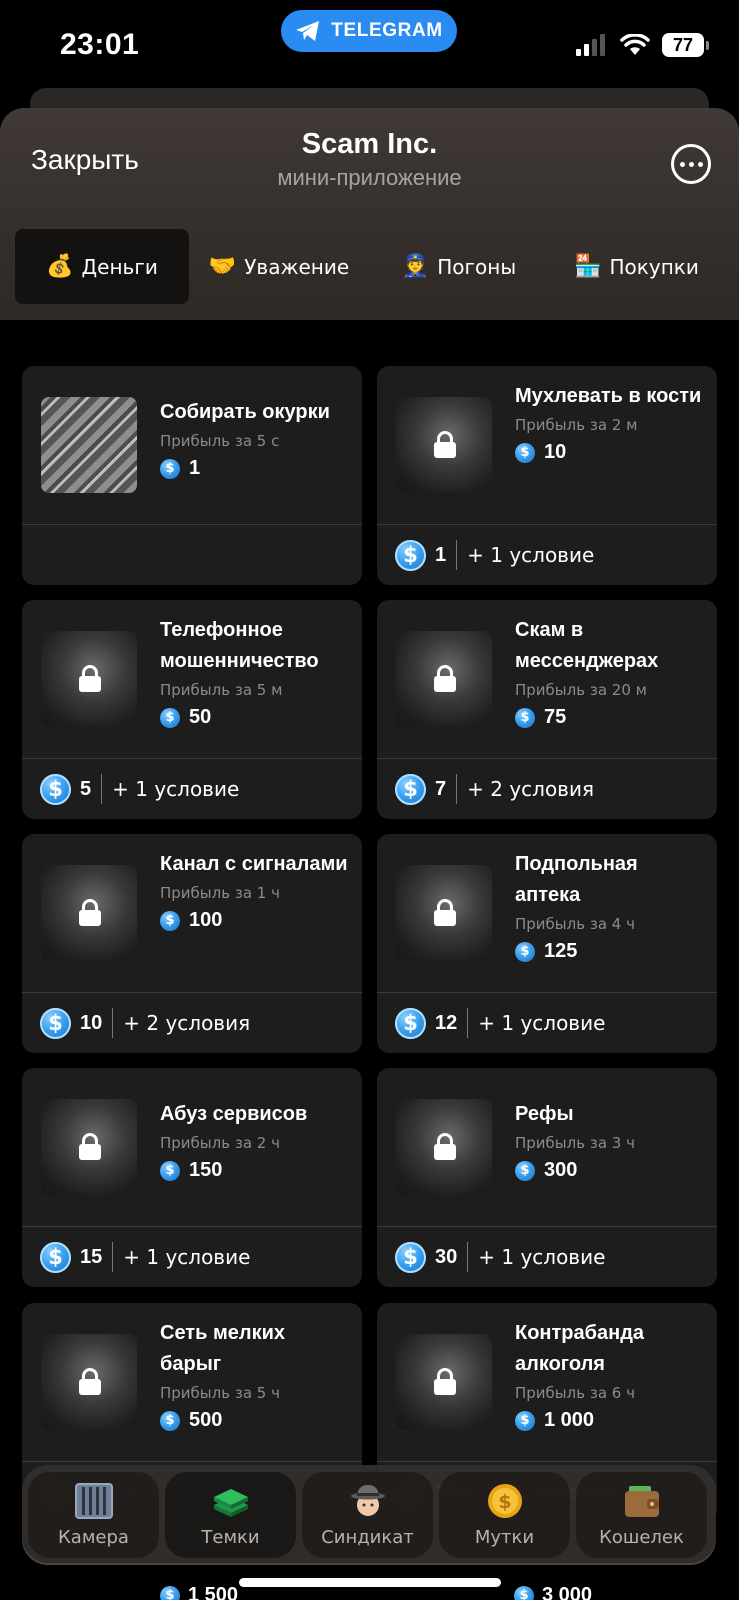 The height and width of the screenshot is (1600, 739). What do you see at coordinates (544, 1114) in the screenshot?
I see `business-name: Рефы` at bounding box center [544, 1114].